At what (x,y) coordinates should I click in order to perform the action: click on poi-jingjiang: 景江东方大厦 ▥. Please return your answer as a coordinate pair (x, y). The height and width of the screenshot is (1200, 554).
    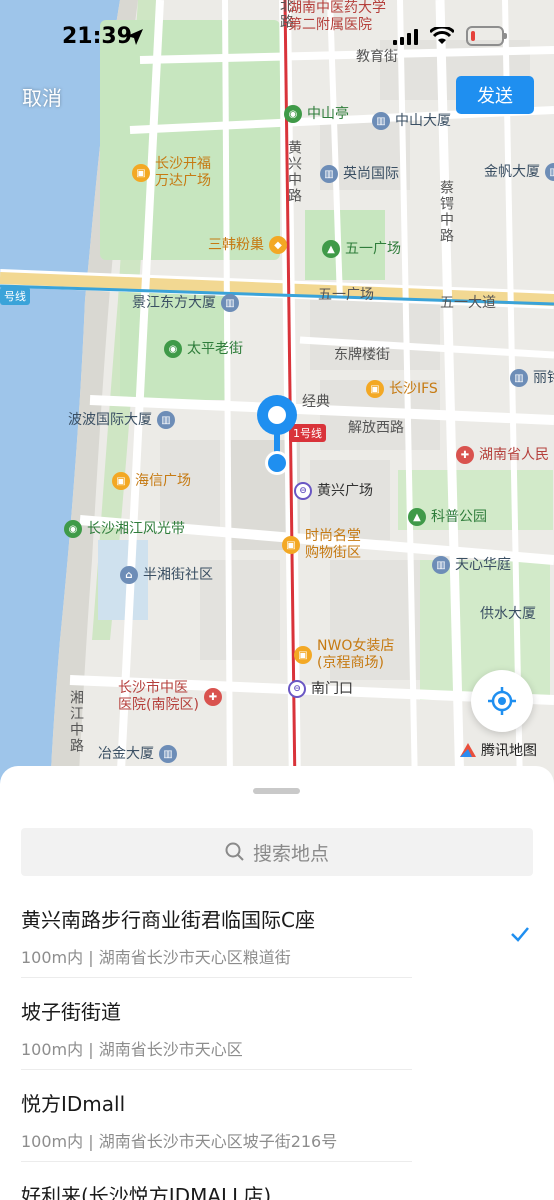
    Looking at the image, I should click on (185, 303).